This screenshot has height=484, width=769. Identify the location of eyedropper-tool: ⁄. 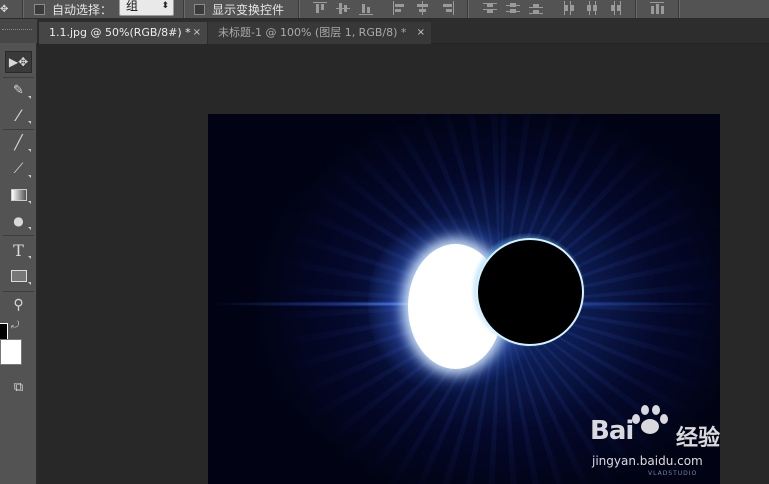
(18, 115).